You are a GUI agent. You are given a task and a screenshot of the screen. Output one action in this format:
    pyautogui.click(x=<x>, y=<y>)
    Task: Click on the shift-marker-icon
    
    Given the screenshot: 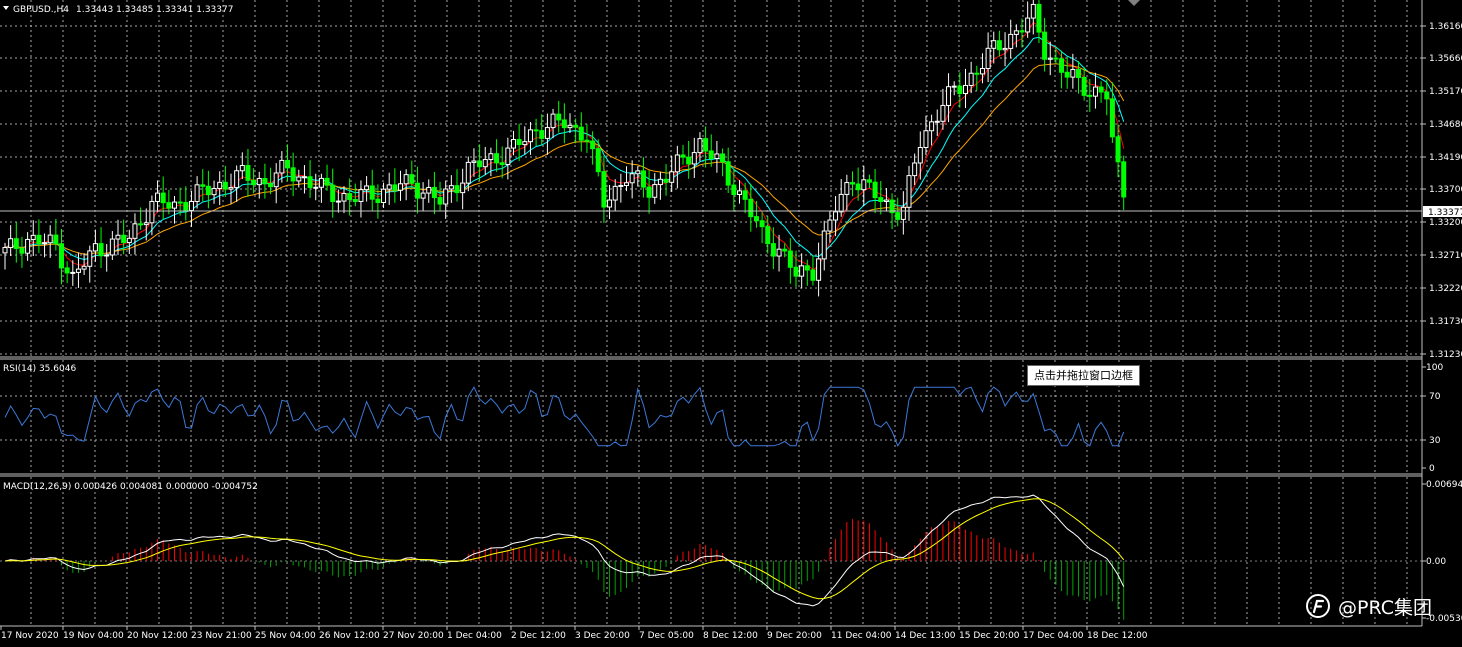 What is the action you would take?
    pyautogui.click(x=1134, y=3)
    